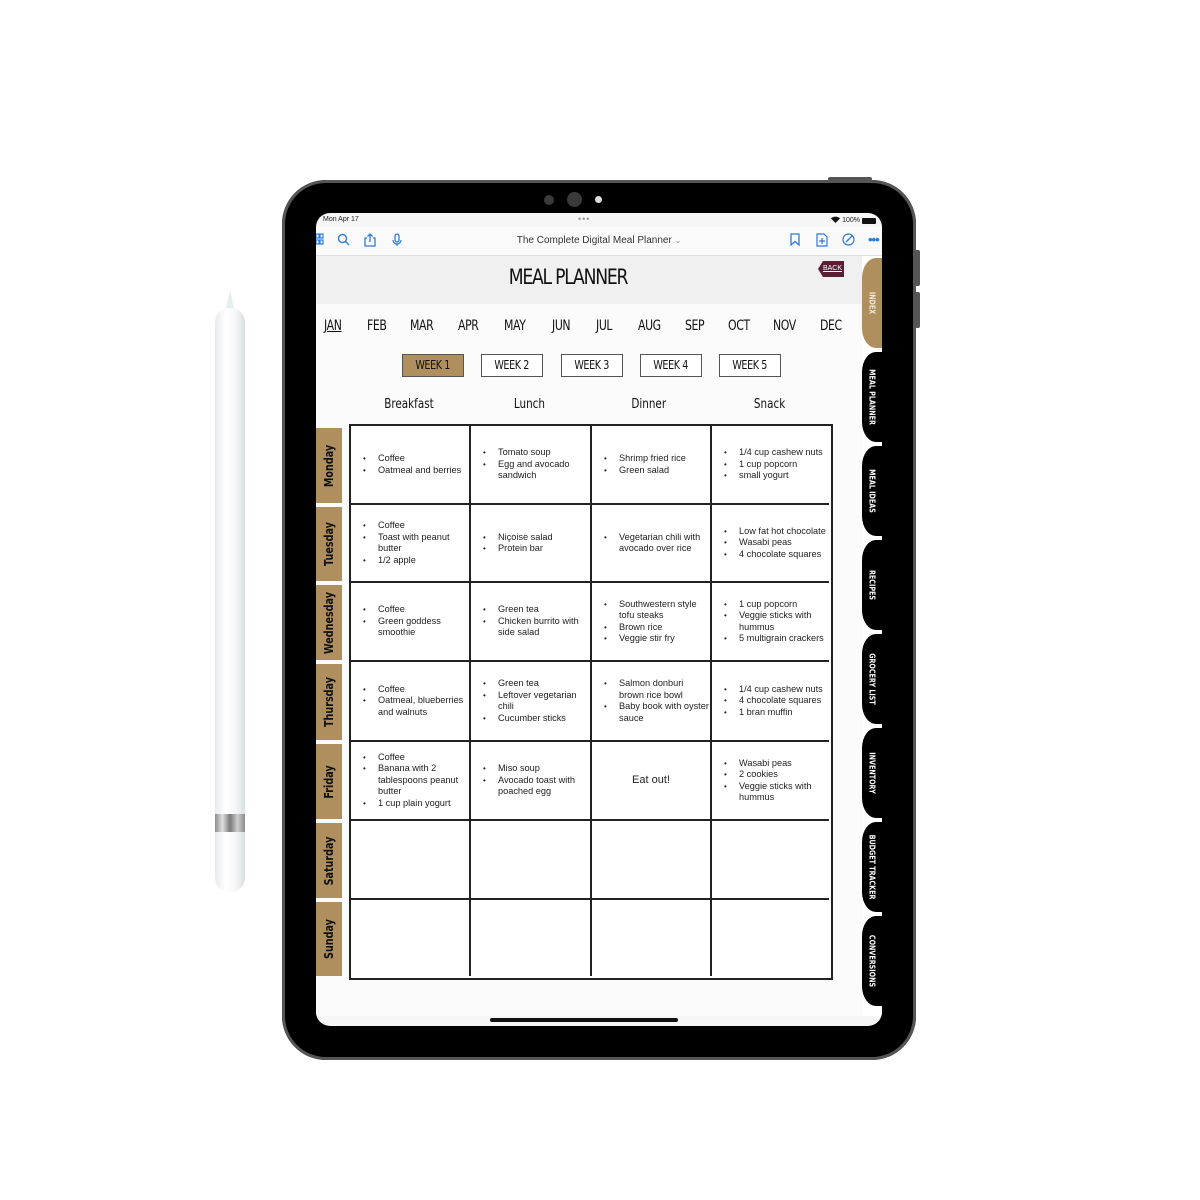 The image size is (1200, 1200). I want to click on meal-item: Vegetarian chili with avocado over rice, so click(657, 543).